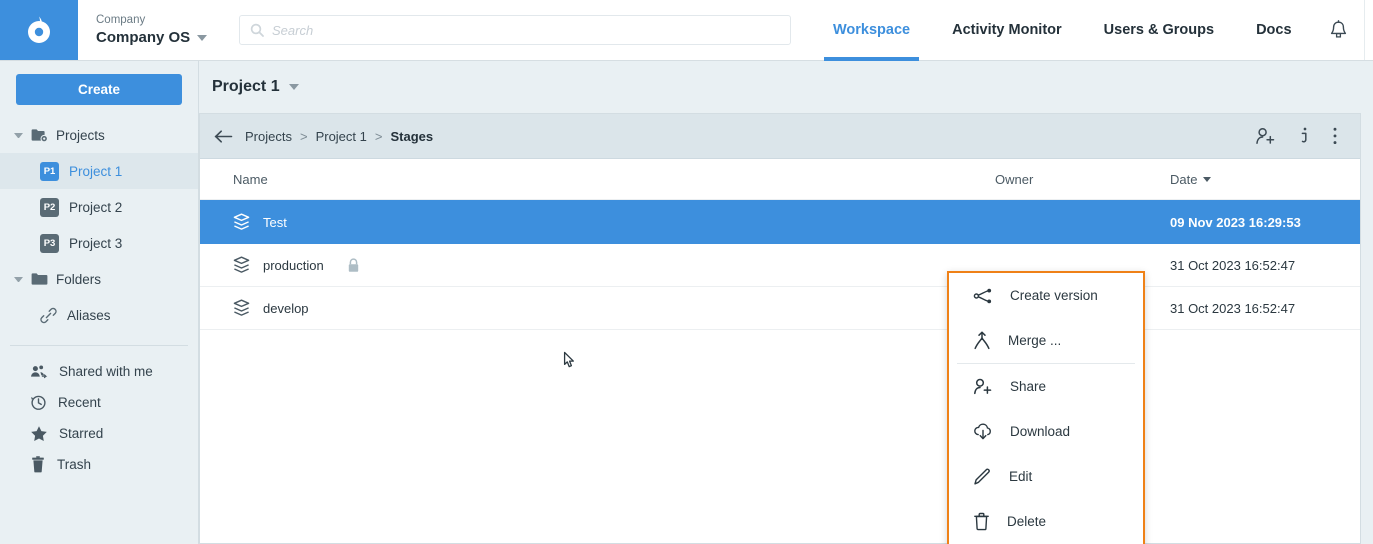 The image size is (1373, 544). I want to click on nav-item-activity-monitor: Activity Monitor, so click(1007, 30).